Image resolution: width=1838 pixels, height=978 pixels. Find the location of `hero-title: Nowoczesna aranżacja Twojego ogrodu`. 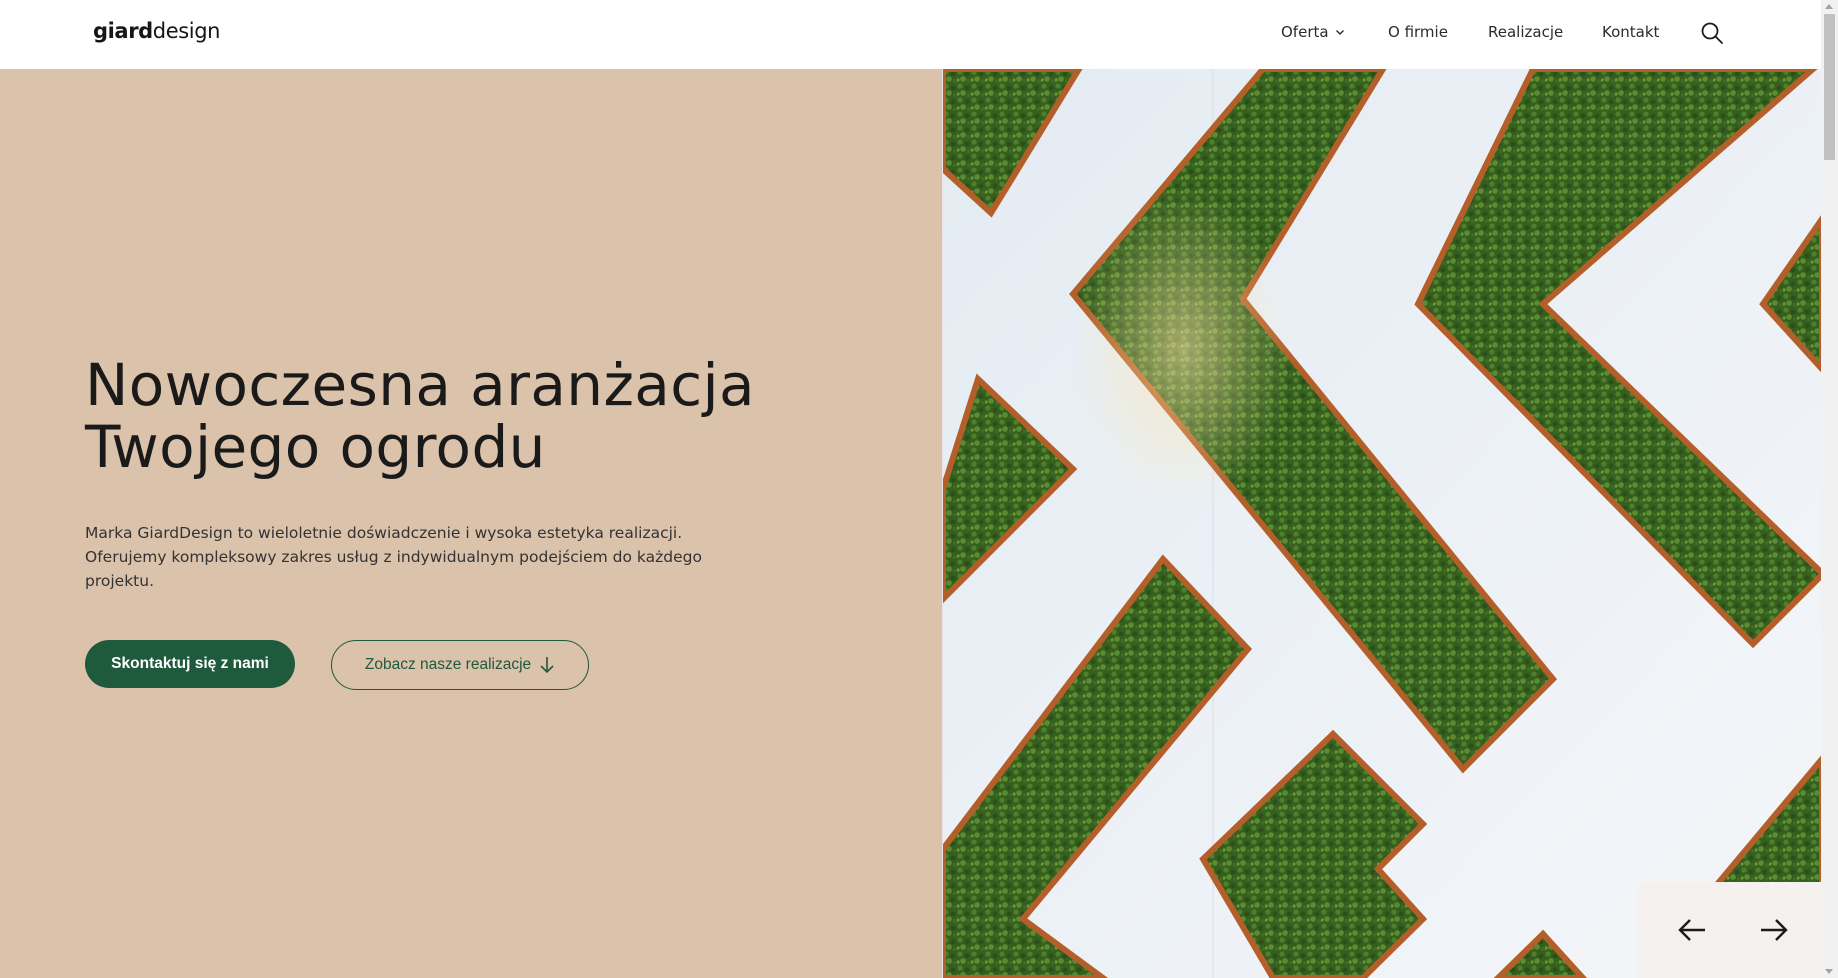

hero-title: Nowoczesna aranżacja Twojego ogrodu is located at coordinates (505, 416).